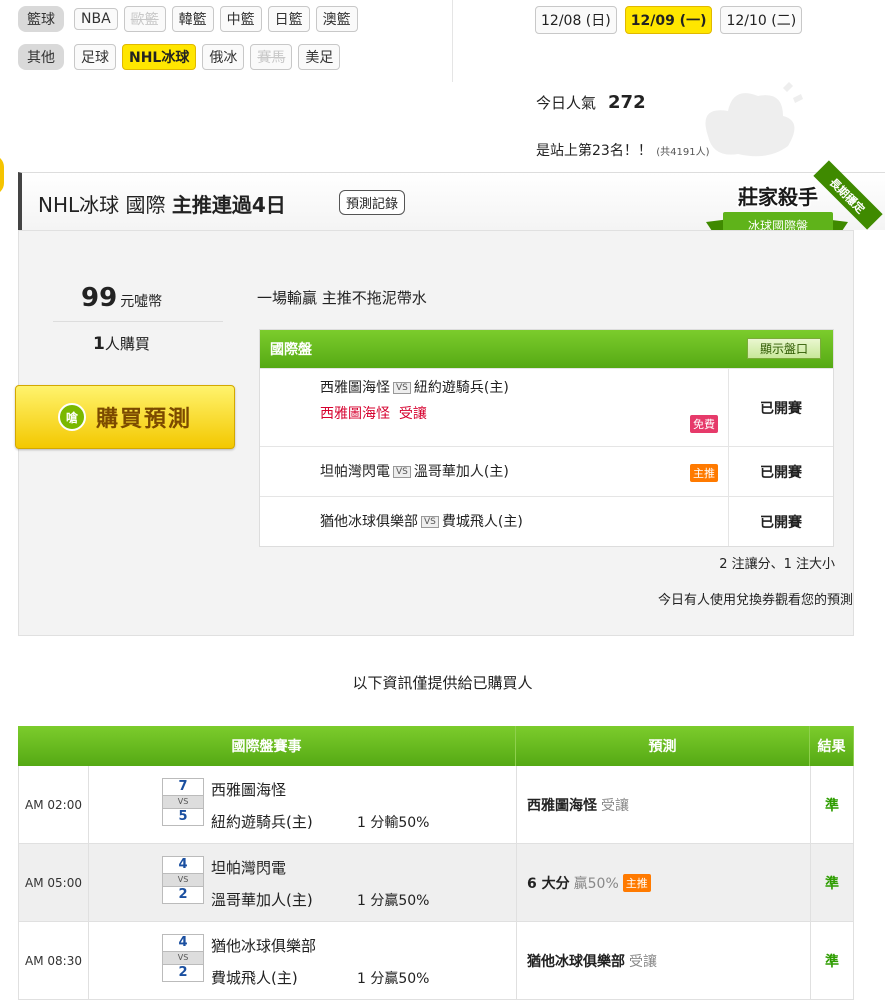 The width and height of the screenshot is (885, 1000). Describe the element at coordinates (627, 102) in the screenshot. I see `popularity-value: 272` at that location.